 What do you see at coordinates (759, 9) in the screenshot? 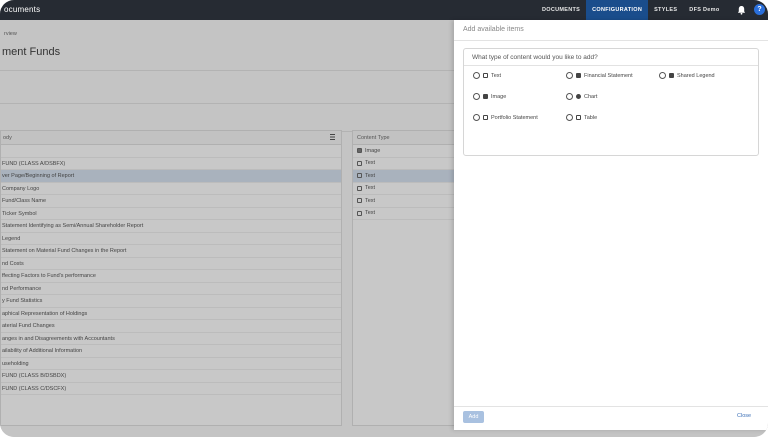
I see `help-icon: ?` at bounding box center [759, 9].